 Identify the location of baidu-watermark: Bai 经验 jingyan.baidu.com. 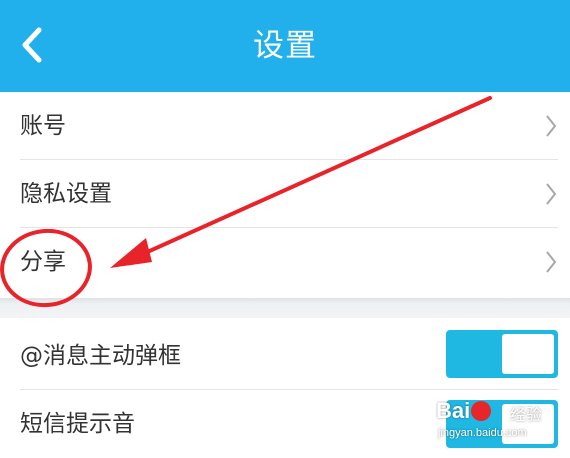
(501, 424).